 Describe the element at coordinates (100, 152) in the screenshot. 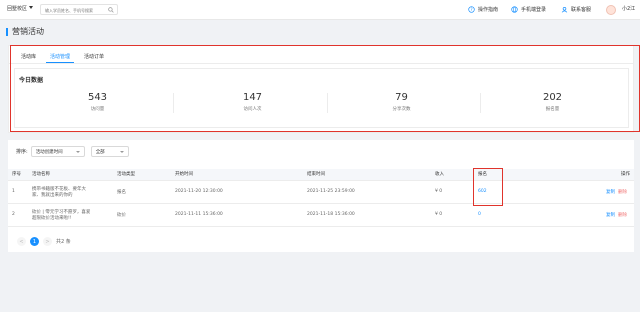

I see `status-select-value: 全部` at that location.